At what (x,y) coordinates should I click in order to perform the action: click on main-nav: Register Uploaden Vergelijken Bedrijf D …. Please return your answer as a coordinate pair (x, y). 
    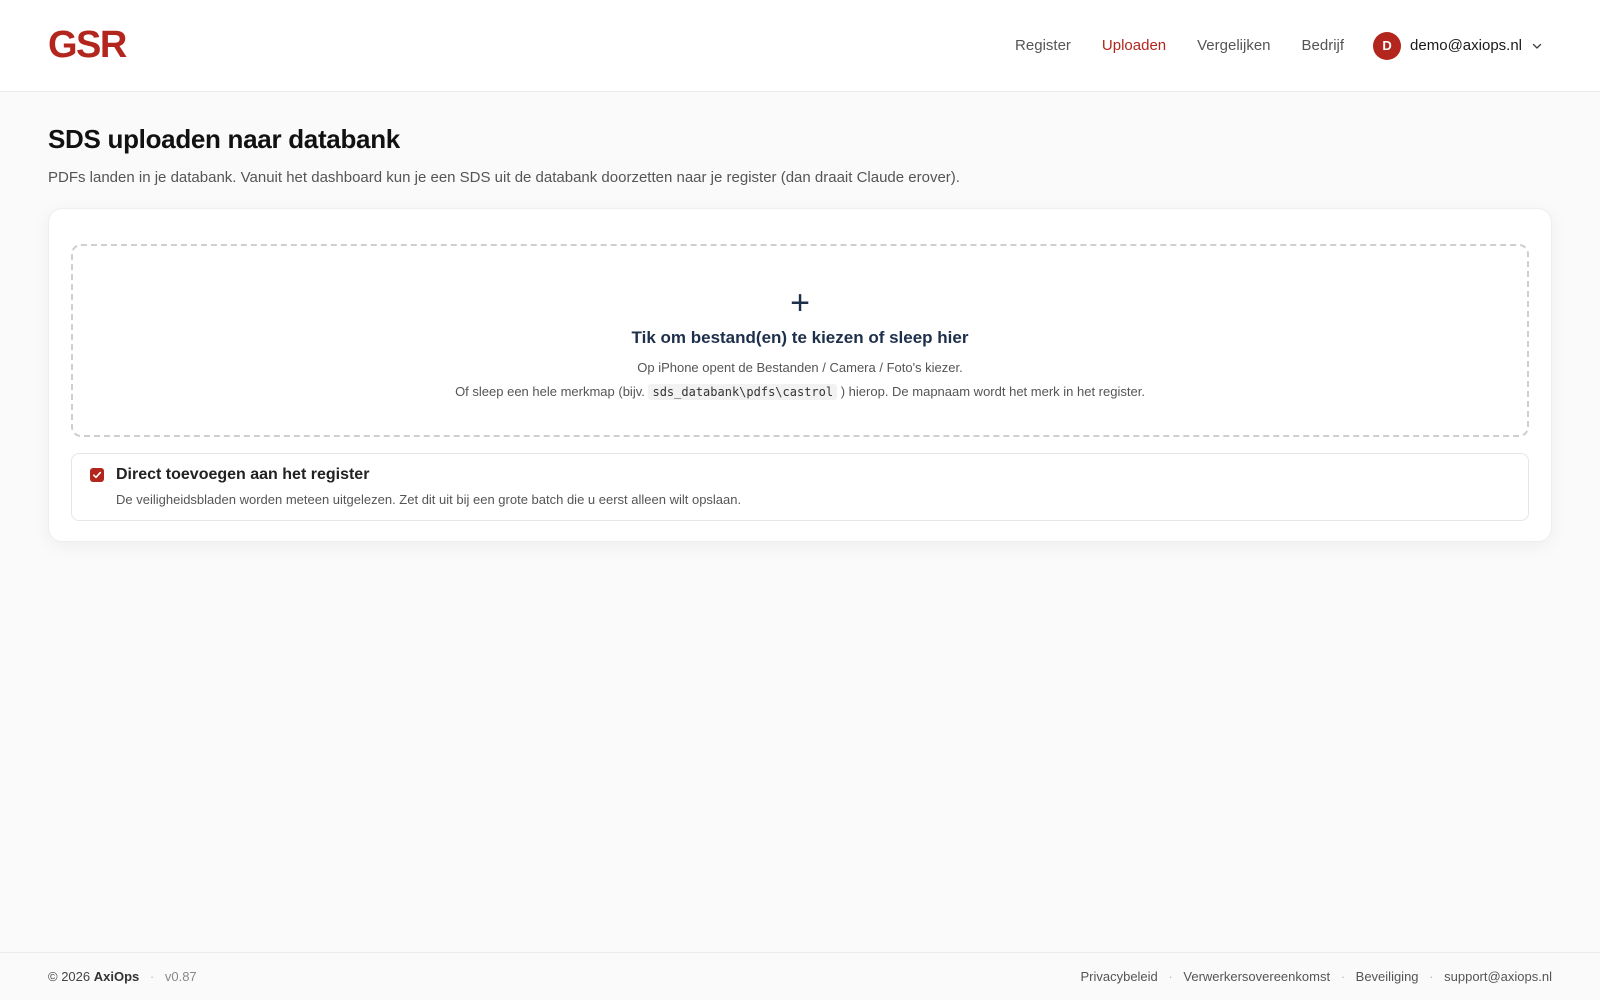
    Looking at the image, I should click on (1263, 45).